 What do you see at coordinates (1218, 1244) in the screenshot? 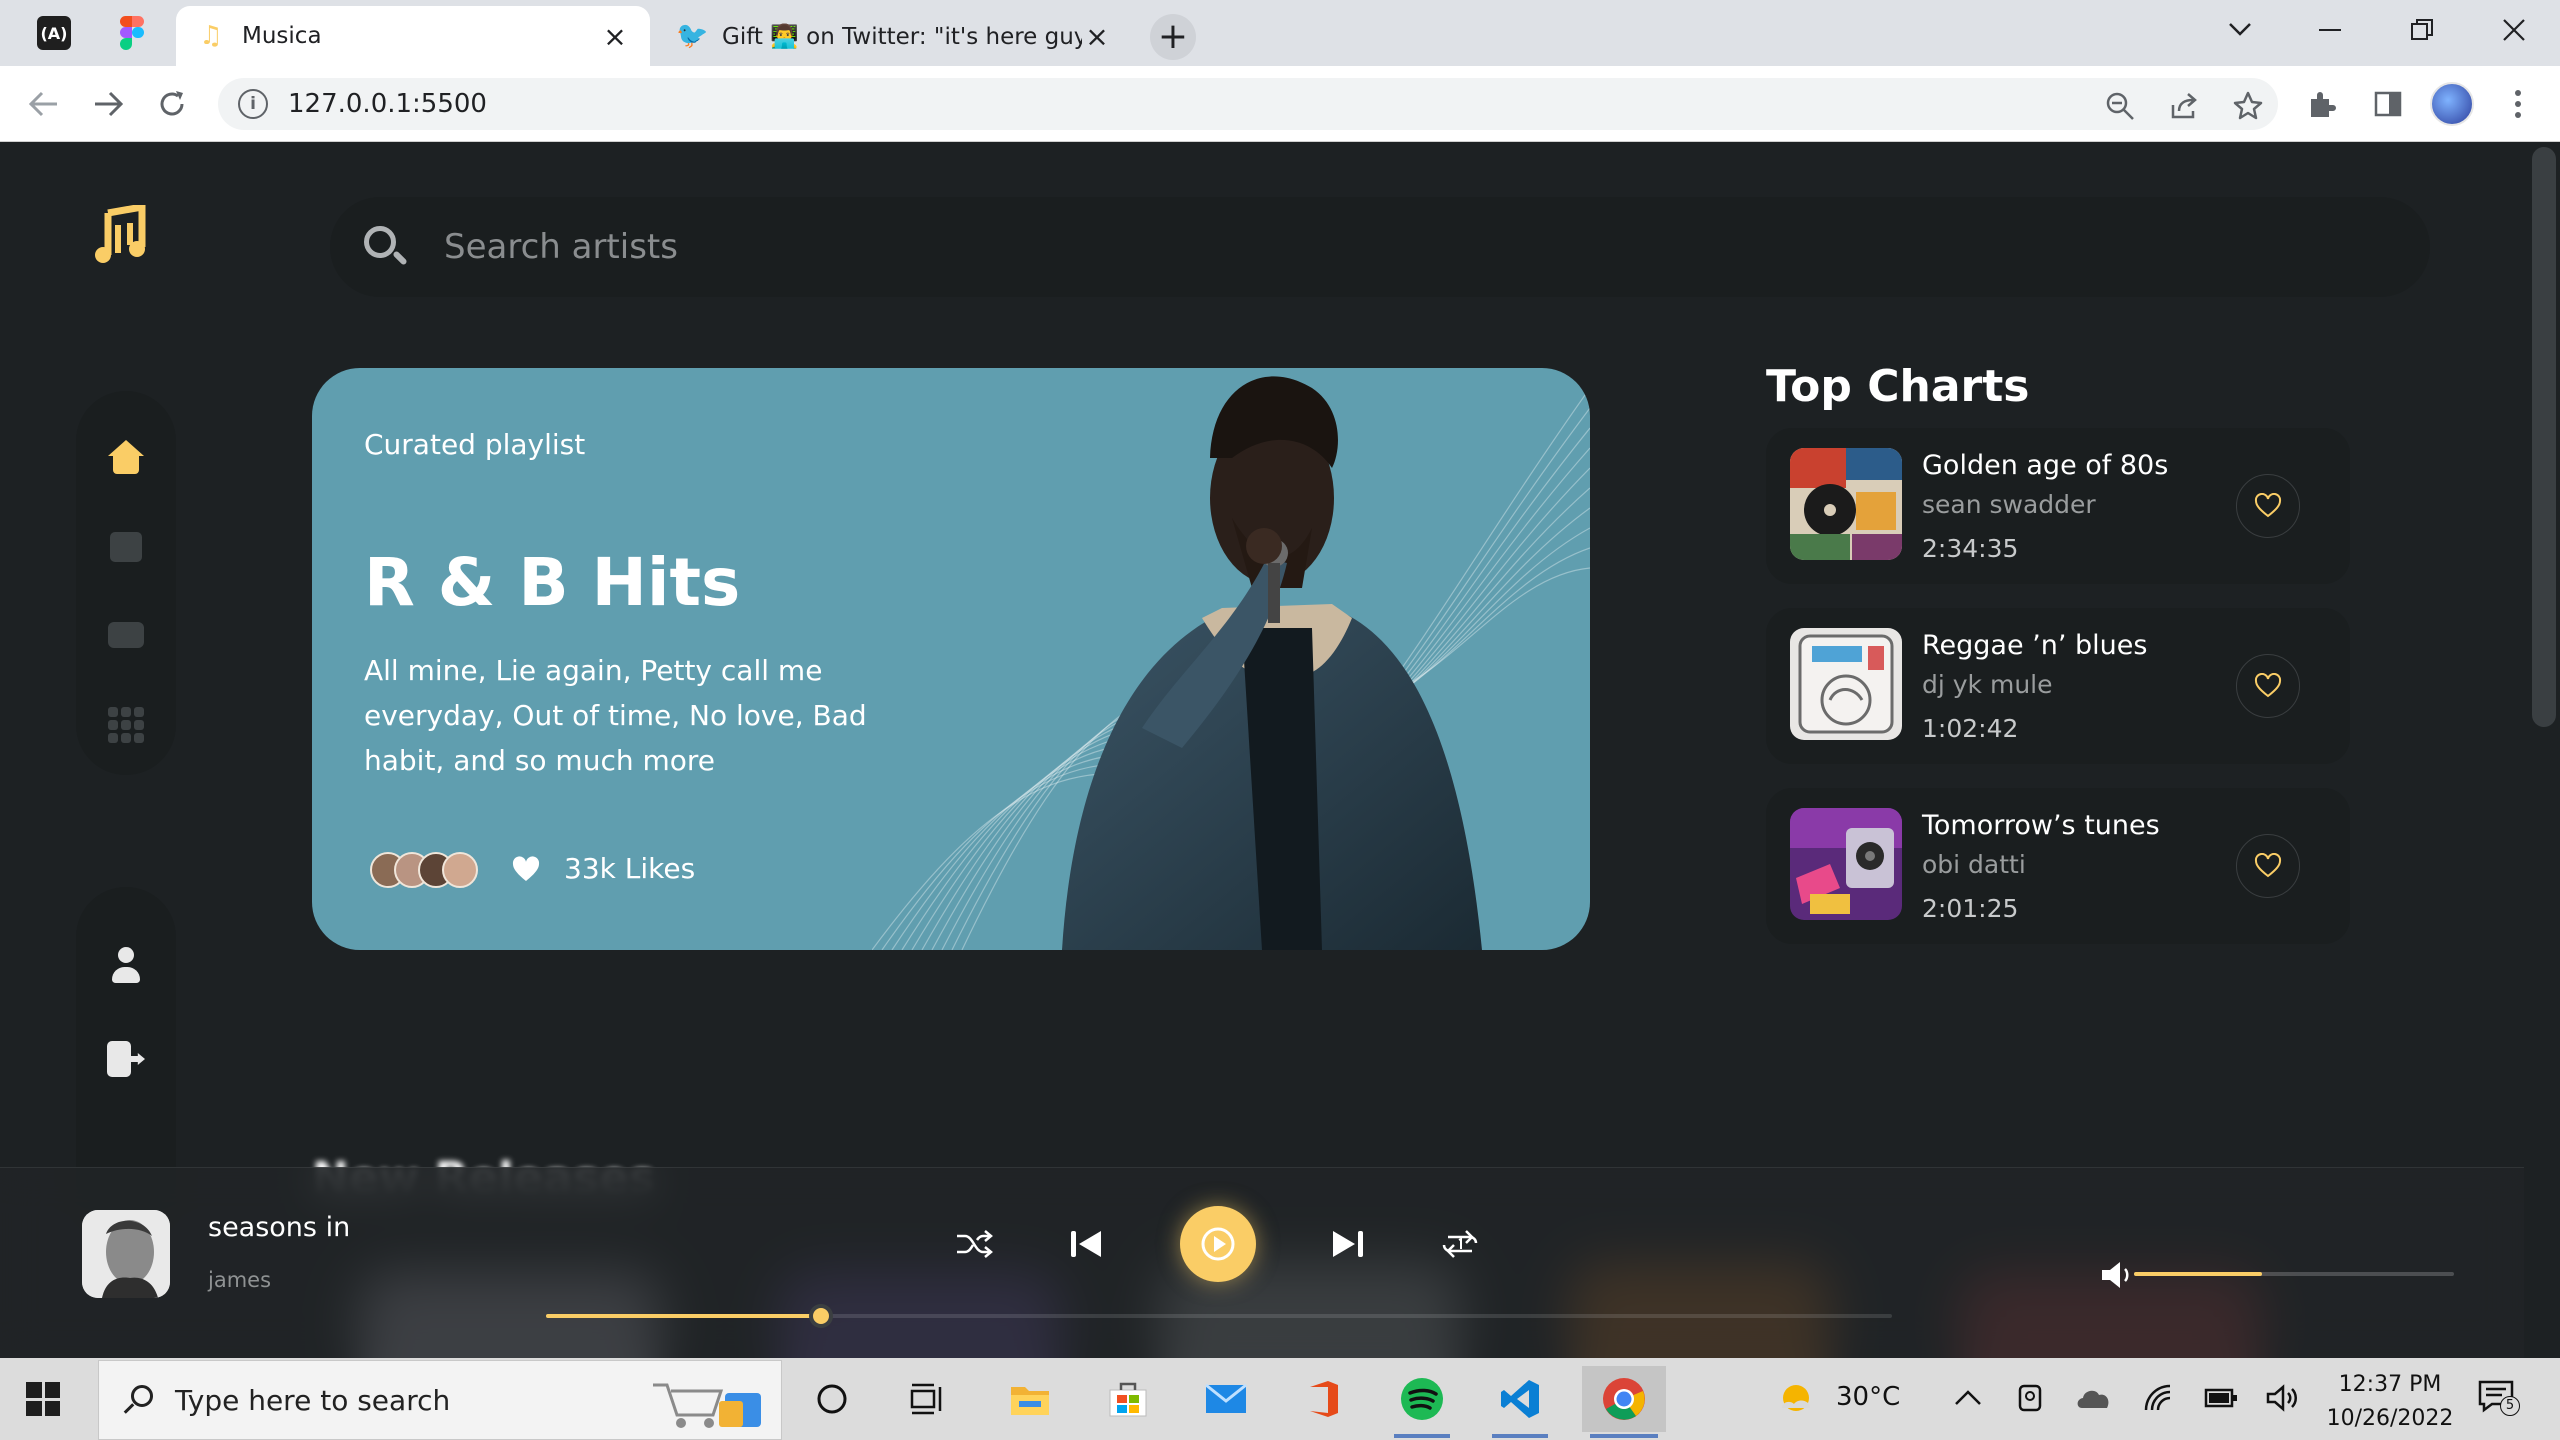
I see `play-button` at bounding box center [1218, 1244].